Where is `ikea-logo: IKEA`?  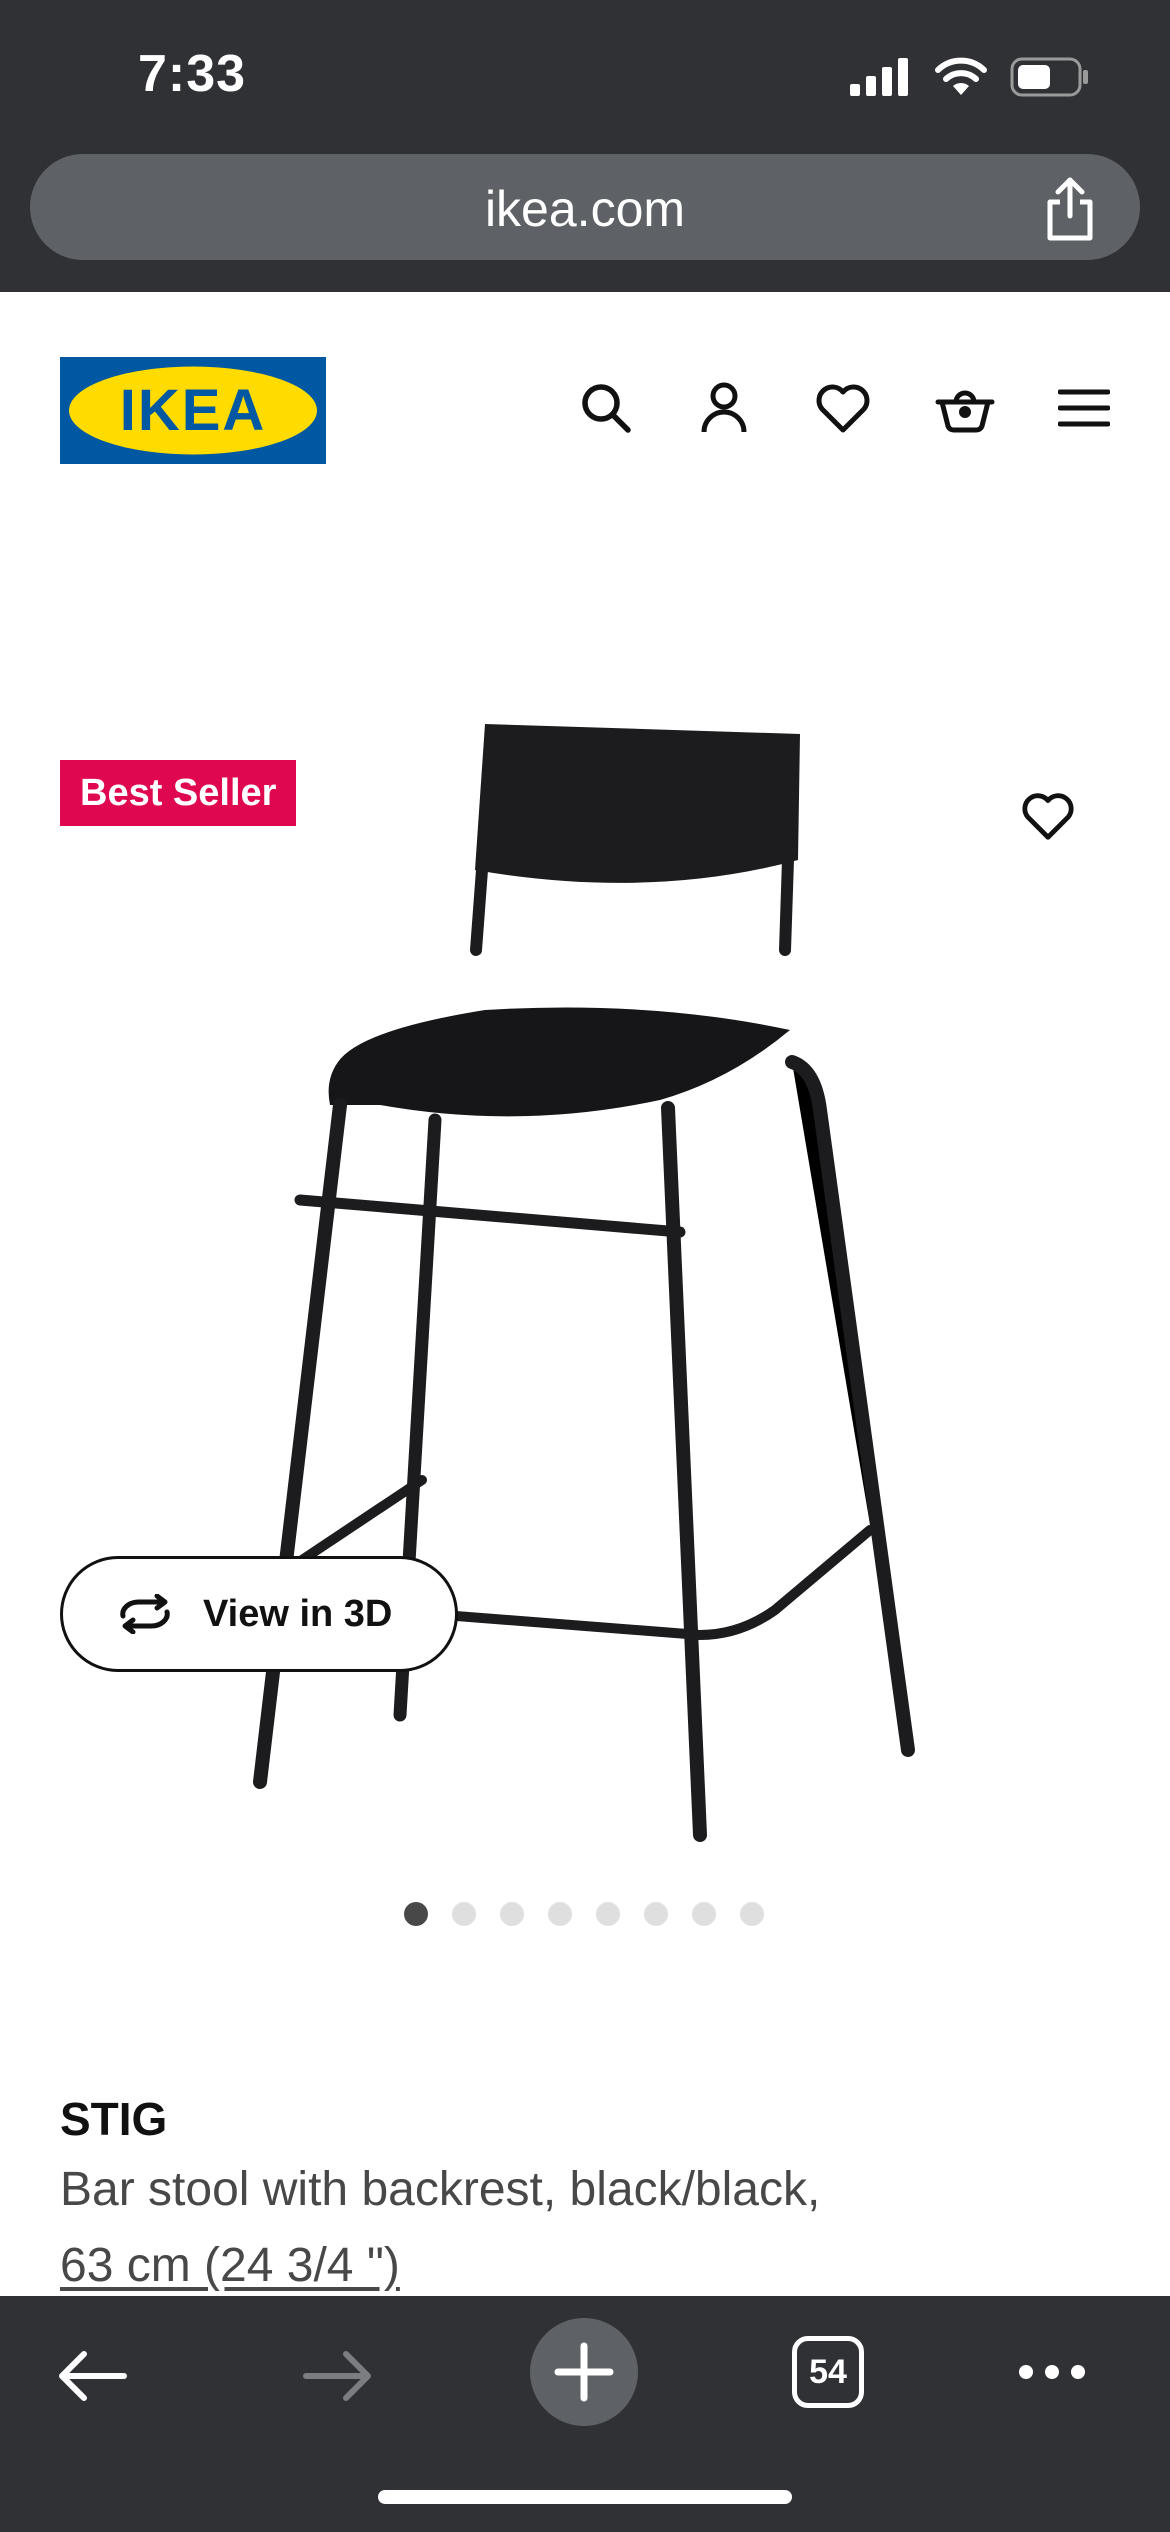 ikea-logo: IKEA is located at coordinates (193, 410).